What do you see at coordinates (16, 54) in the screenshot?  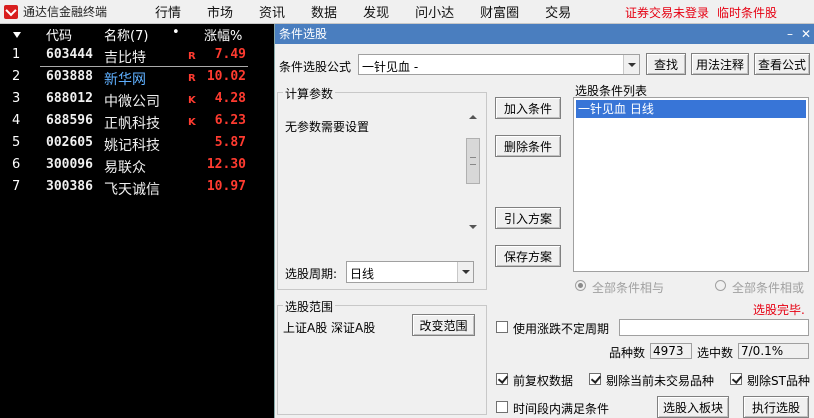 I see `row-index: 1` at bounding box center [16, 54].